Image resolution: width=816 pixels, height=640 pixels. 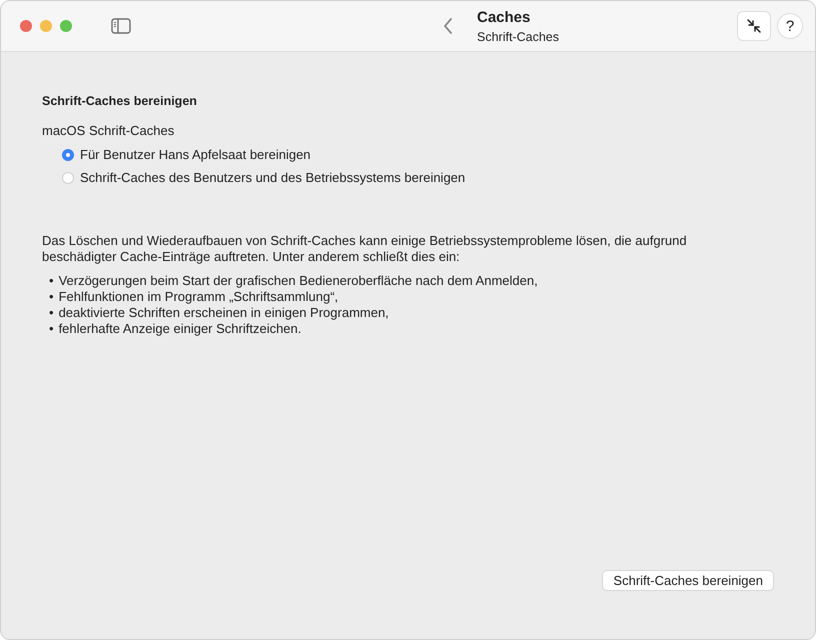 What do you see at coordinates (298, 281) in the screenshot?
I see `bullet-text: Verzögerungen beim Start der grafischen Bedieneroberfläche nach dem Anmelden,` at bounding box center [298, 281].